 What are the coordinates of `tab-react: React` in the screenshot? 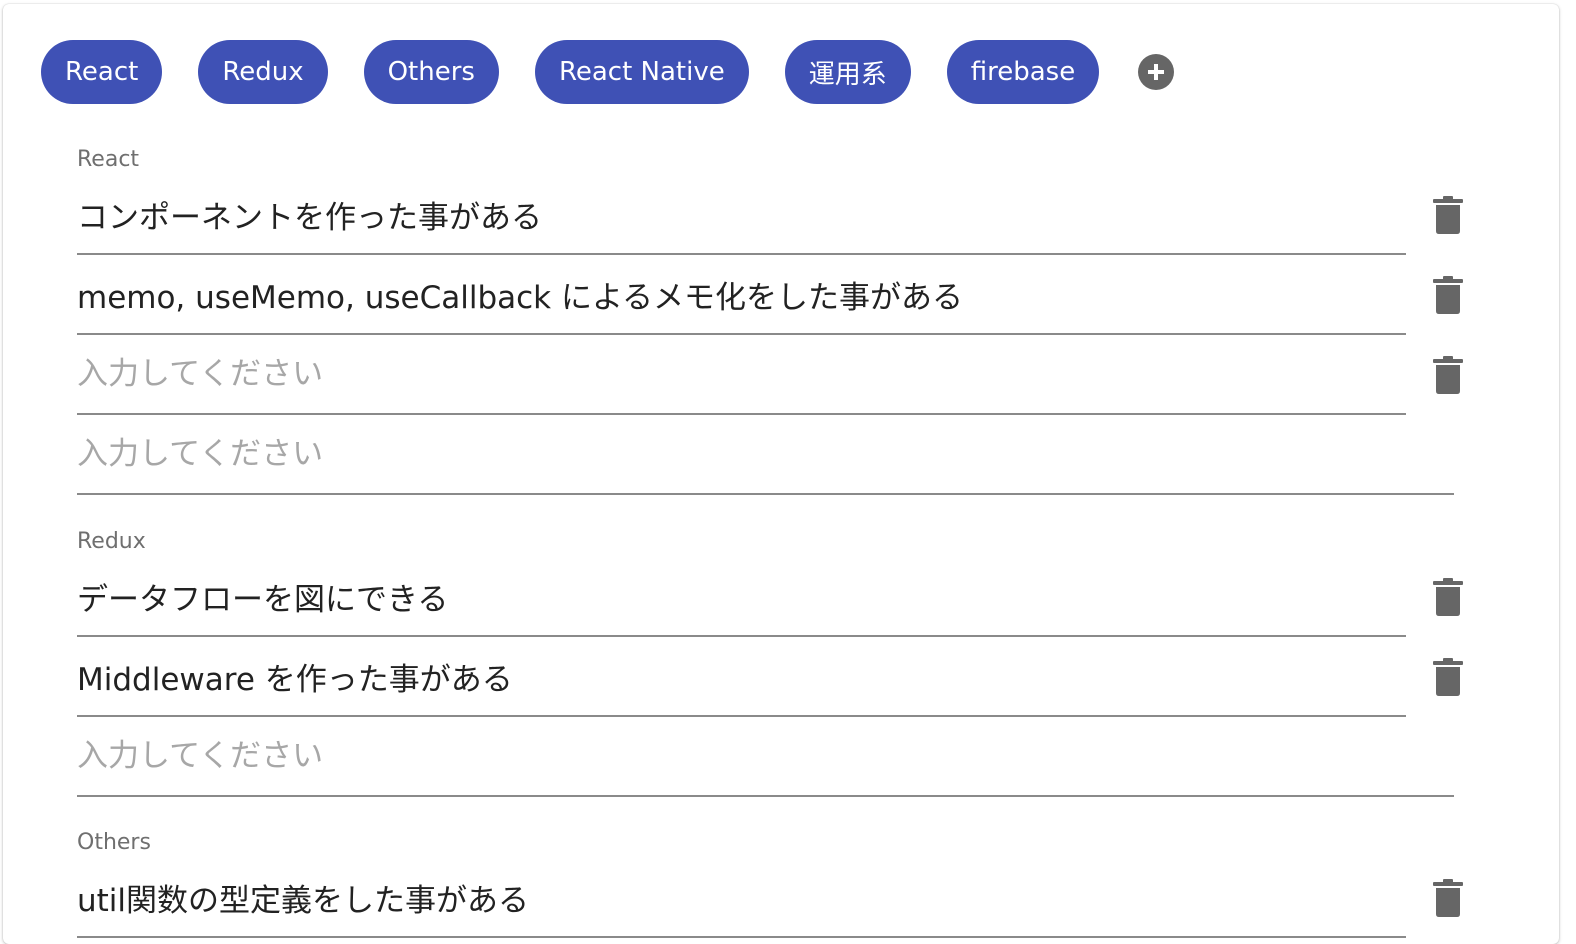 It's located at (102, 72).